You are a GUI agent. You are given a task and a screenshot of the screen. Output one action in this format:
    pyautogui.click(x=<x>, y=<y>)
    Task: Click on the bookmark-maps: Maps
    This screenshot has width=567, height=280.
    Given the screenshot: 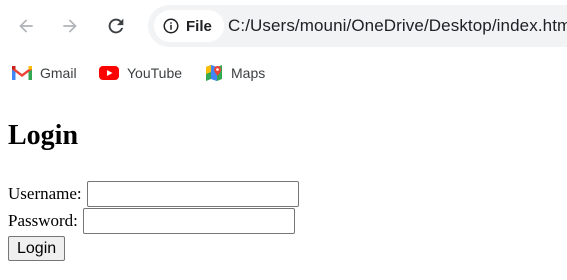 What is the action you would take?
    pyautogui.click(x=235, y=73)
    